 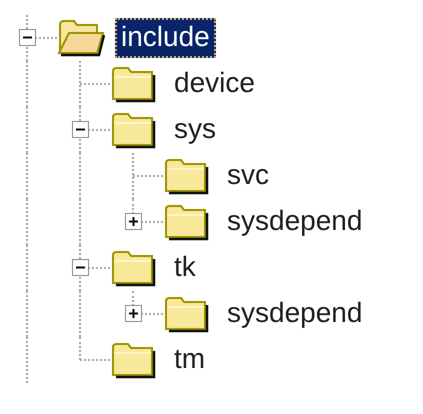 I want to click on folder-label: sys, so click(x=195, y=130).